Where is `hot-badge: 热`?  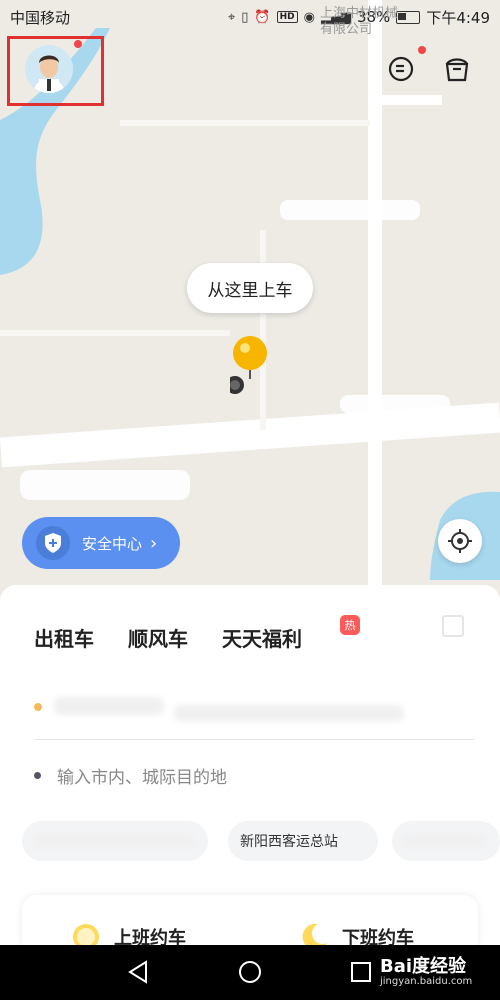
hot-badge: 热 is located at coordinates (350, 625).